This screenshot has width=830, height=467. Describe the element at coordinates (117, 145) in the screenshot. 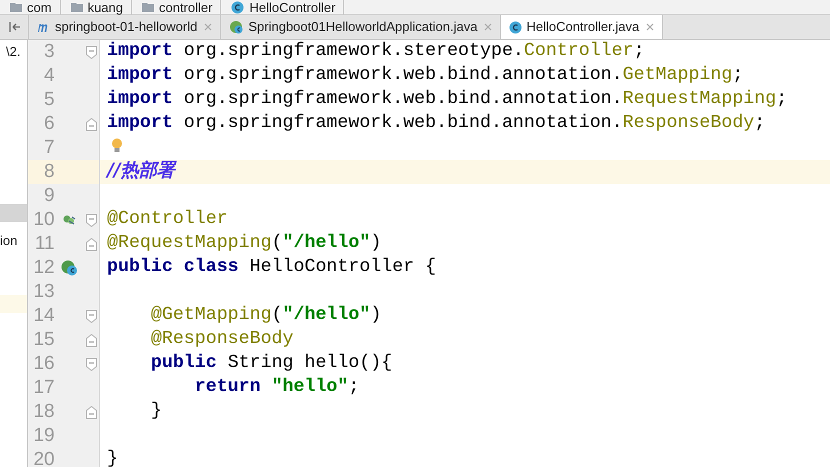

I see `lightbulb-icon` at that location.